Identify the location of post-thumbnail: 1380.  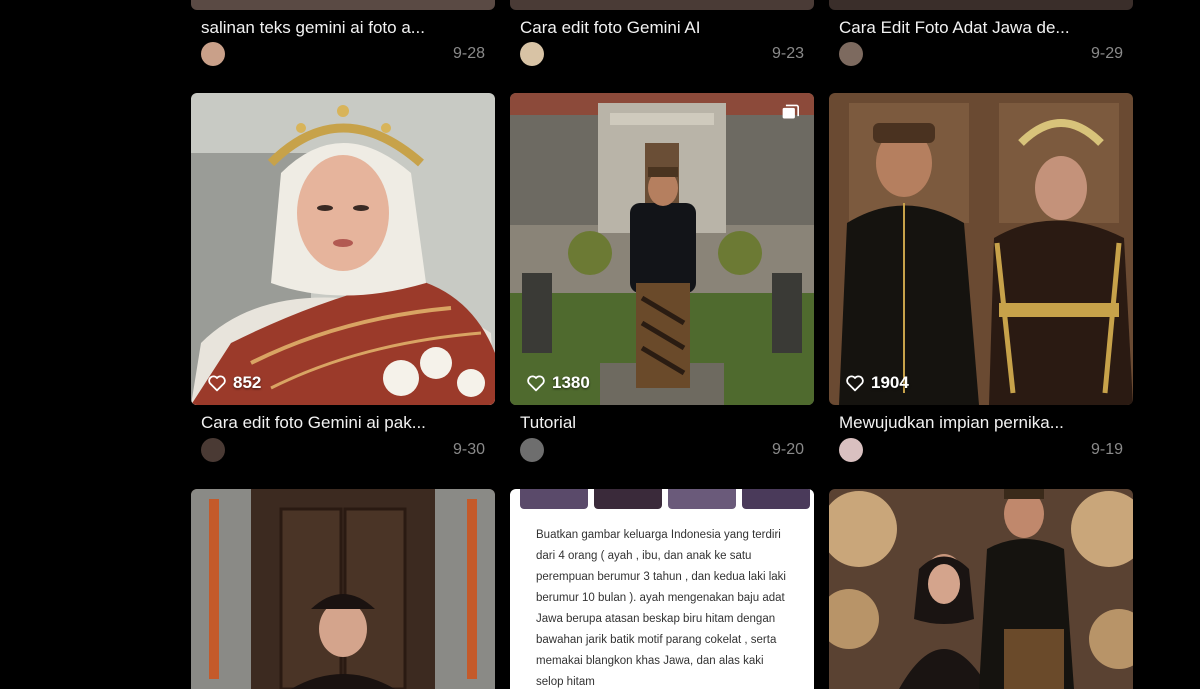
(662, 249).